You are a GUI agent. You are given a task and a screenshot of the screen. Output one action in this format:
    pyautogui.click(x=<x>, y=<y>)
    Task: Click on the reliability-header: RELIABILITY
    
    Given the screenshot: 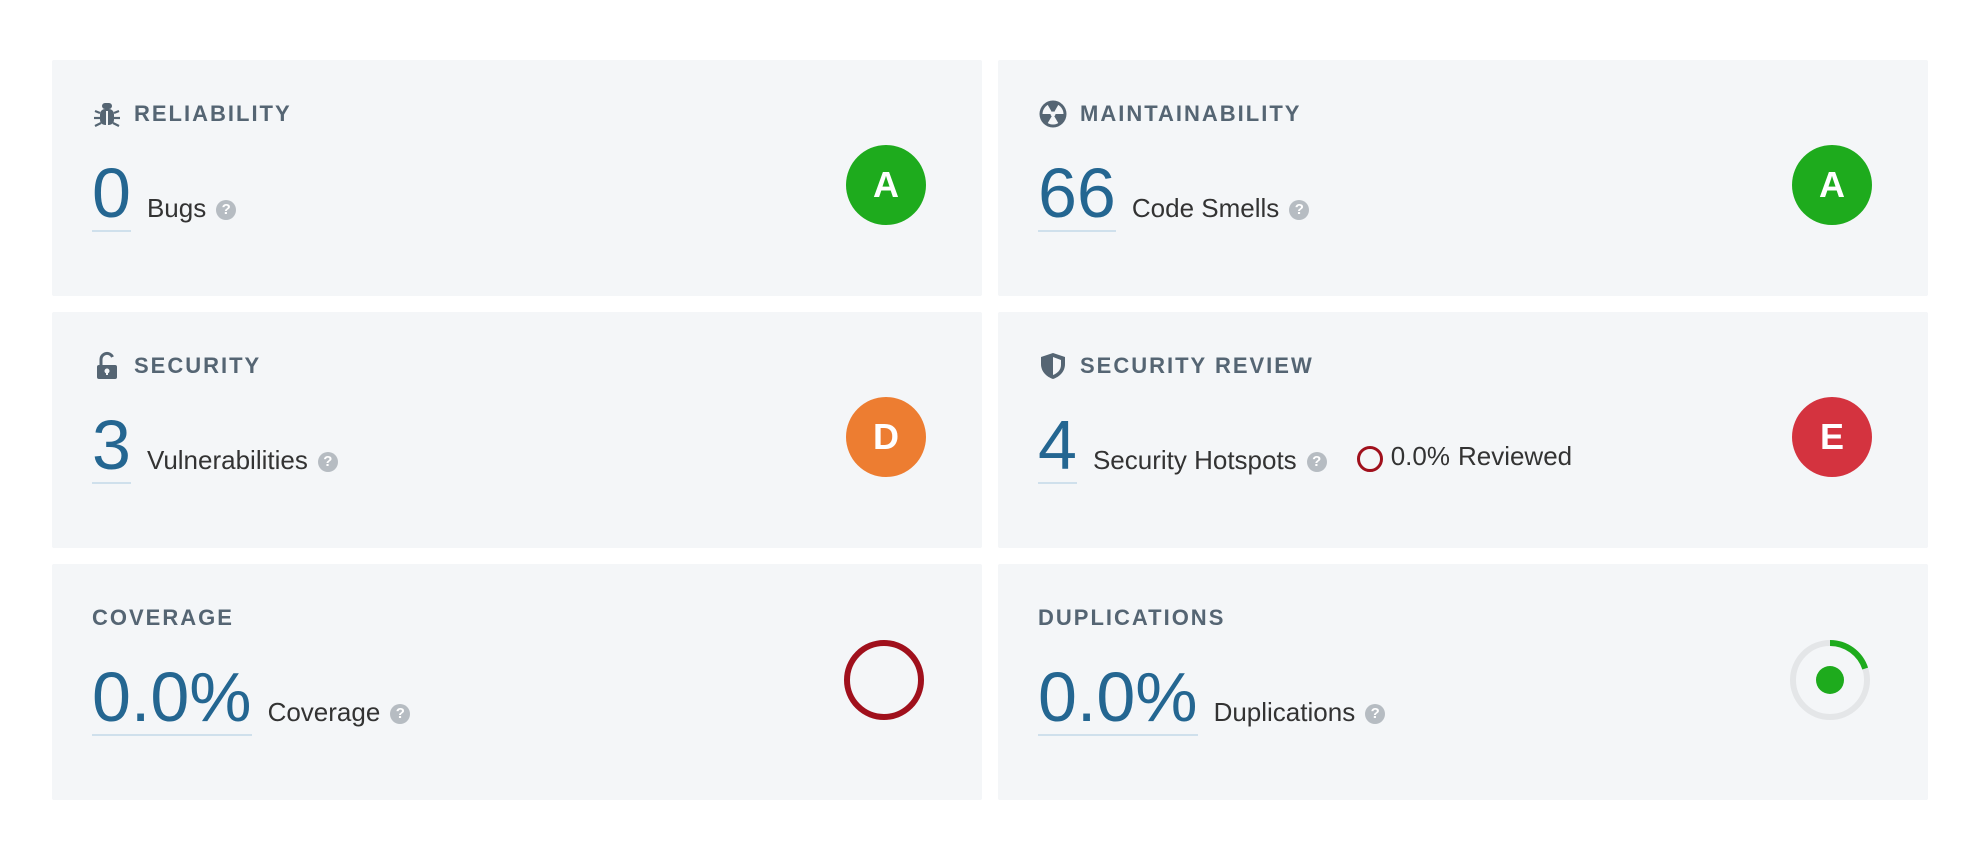 What is the action you would take?
    pyautogui.click(x=192, y=114)
    